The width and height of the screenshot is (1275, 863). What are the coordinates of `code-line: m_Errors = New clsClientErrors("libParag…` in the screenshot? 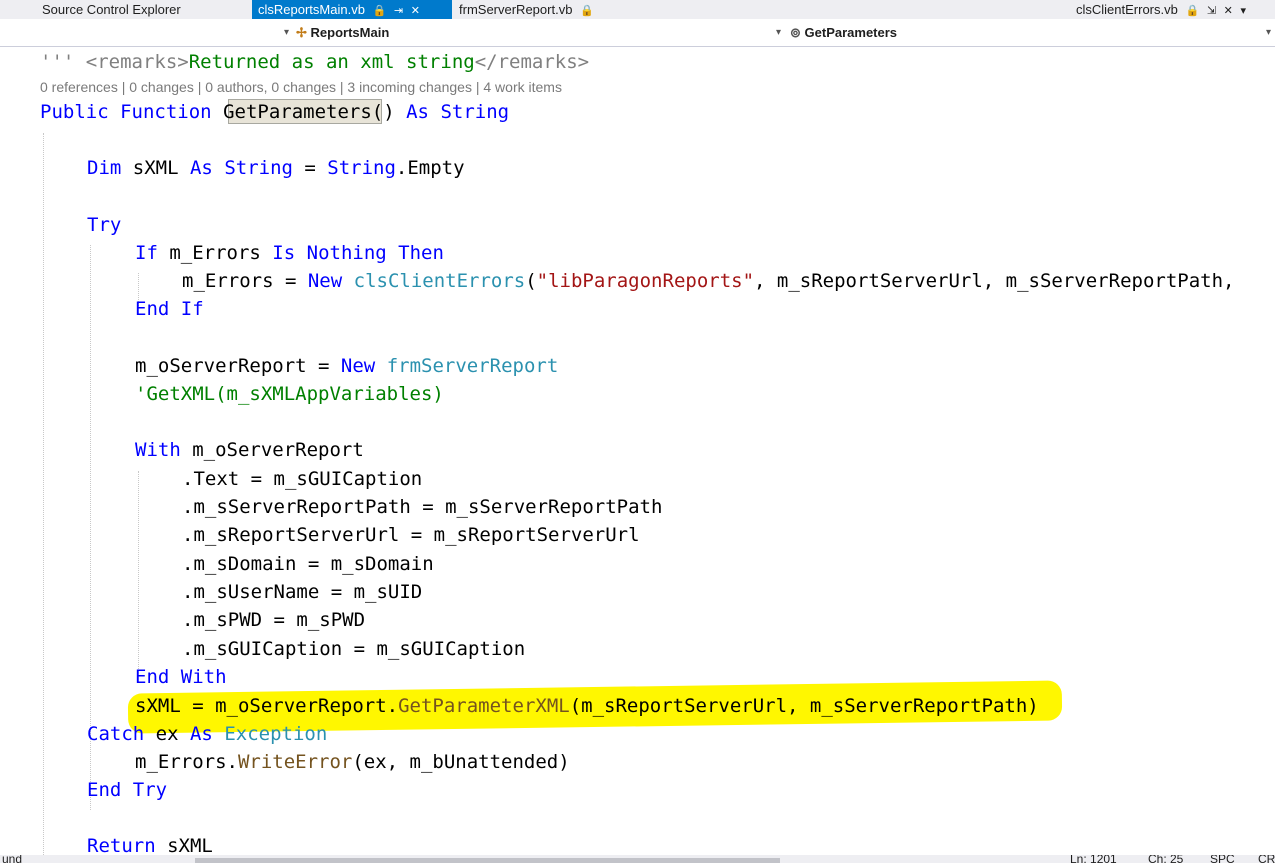 It's located at (708, 281).